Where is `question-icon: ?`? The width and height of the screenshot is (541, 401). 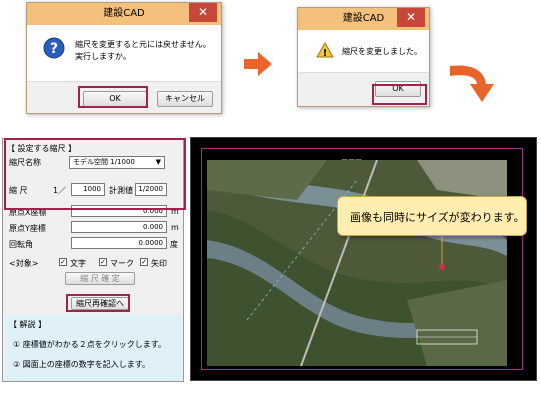 question-icon: ? is located at coordinates (54, 48).